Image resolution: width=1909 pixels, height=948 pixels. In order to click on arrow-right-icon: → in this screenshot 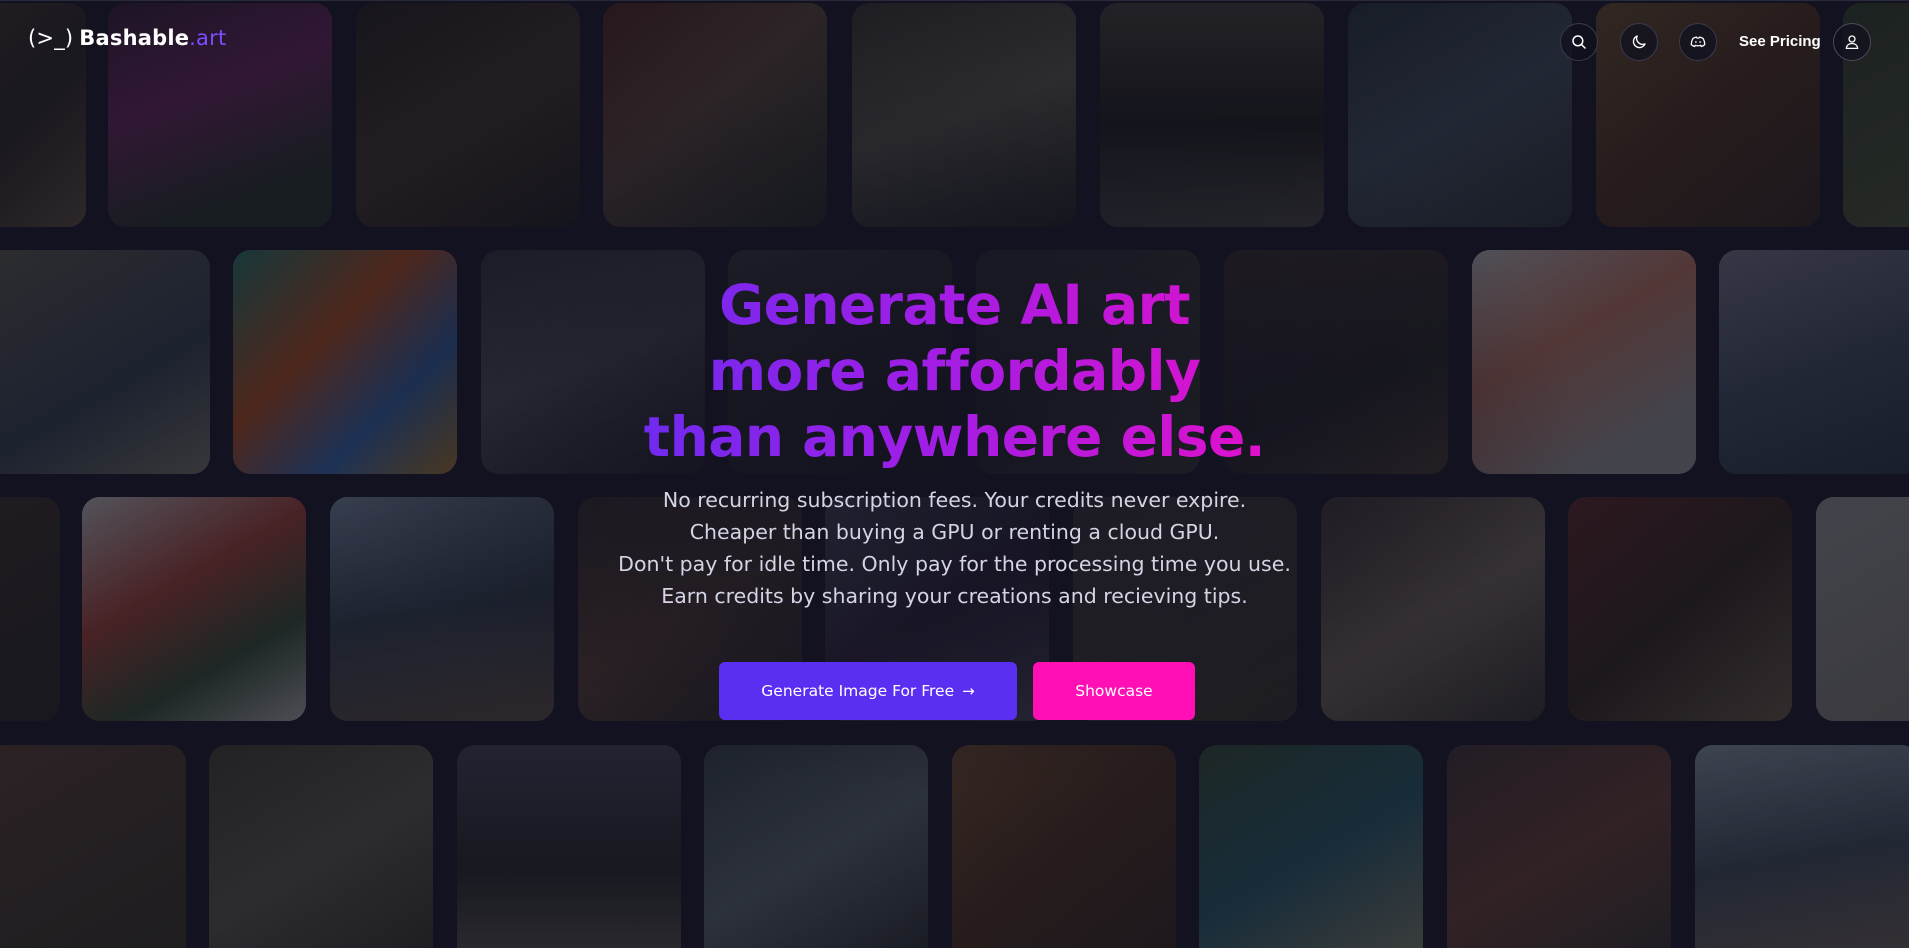, I will do `click(968, 691)`.